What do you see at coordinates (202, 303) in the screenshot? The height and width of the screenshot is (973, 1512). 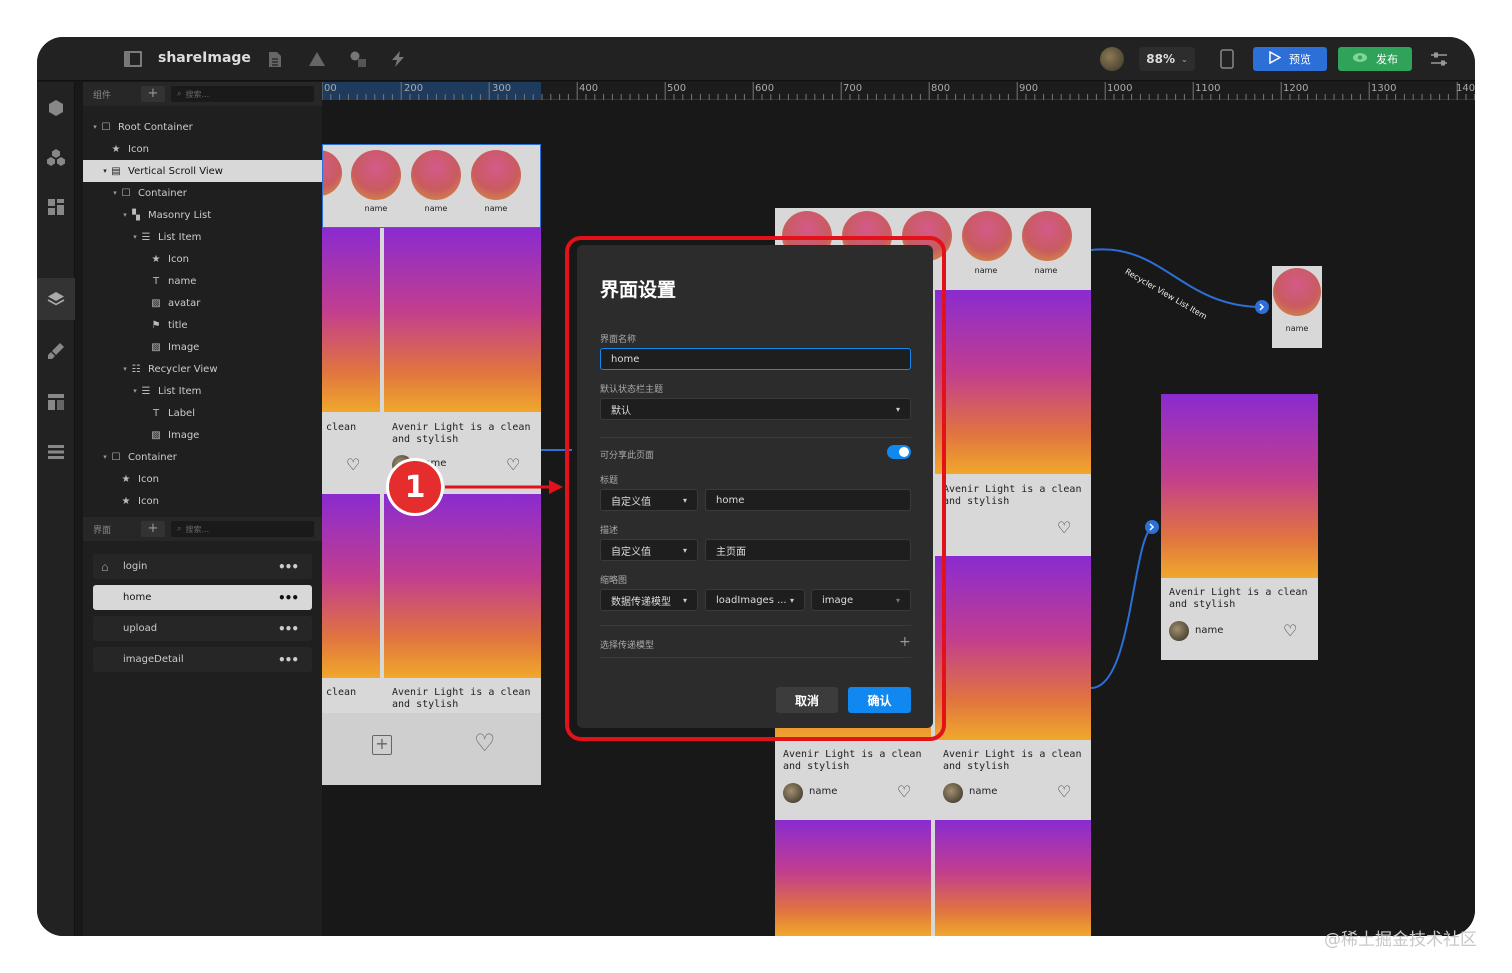 I see `tree-row: ▨ avatar` at bounding box center [202, 303].